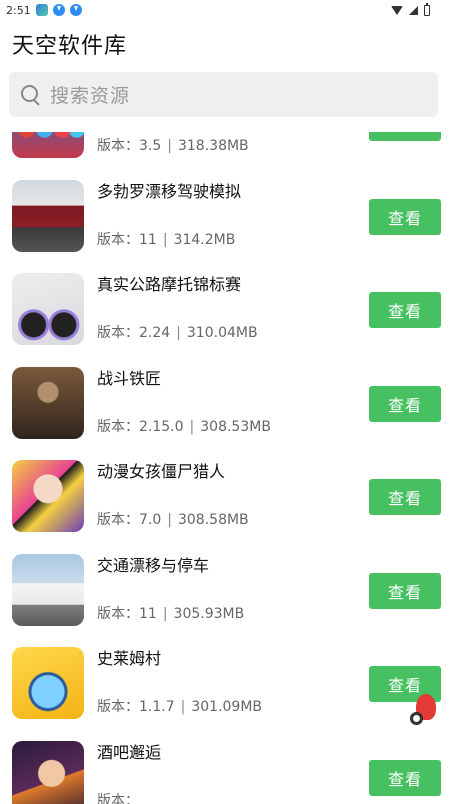 This screenshot has width=452, height=804. I want to click on app-meta: 版本：, so click(124, 797).